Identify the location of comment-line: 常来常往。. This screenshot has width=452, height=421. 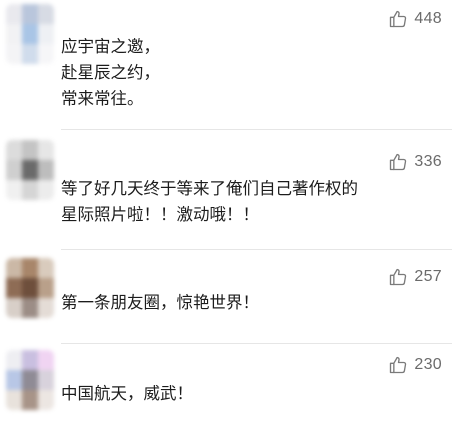
(102, 98).